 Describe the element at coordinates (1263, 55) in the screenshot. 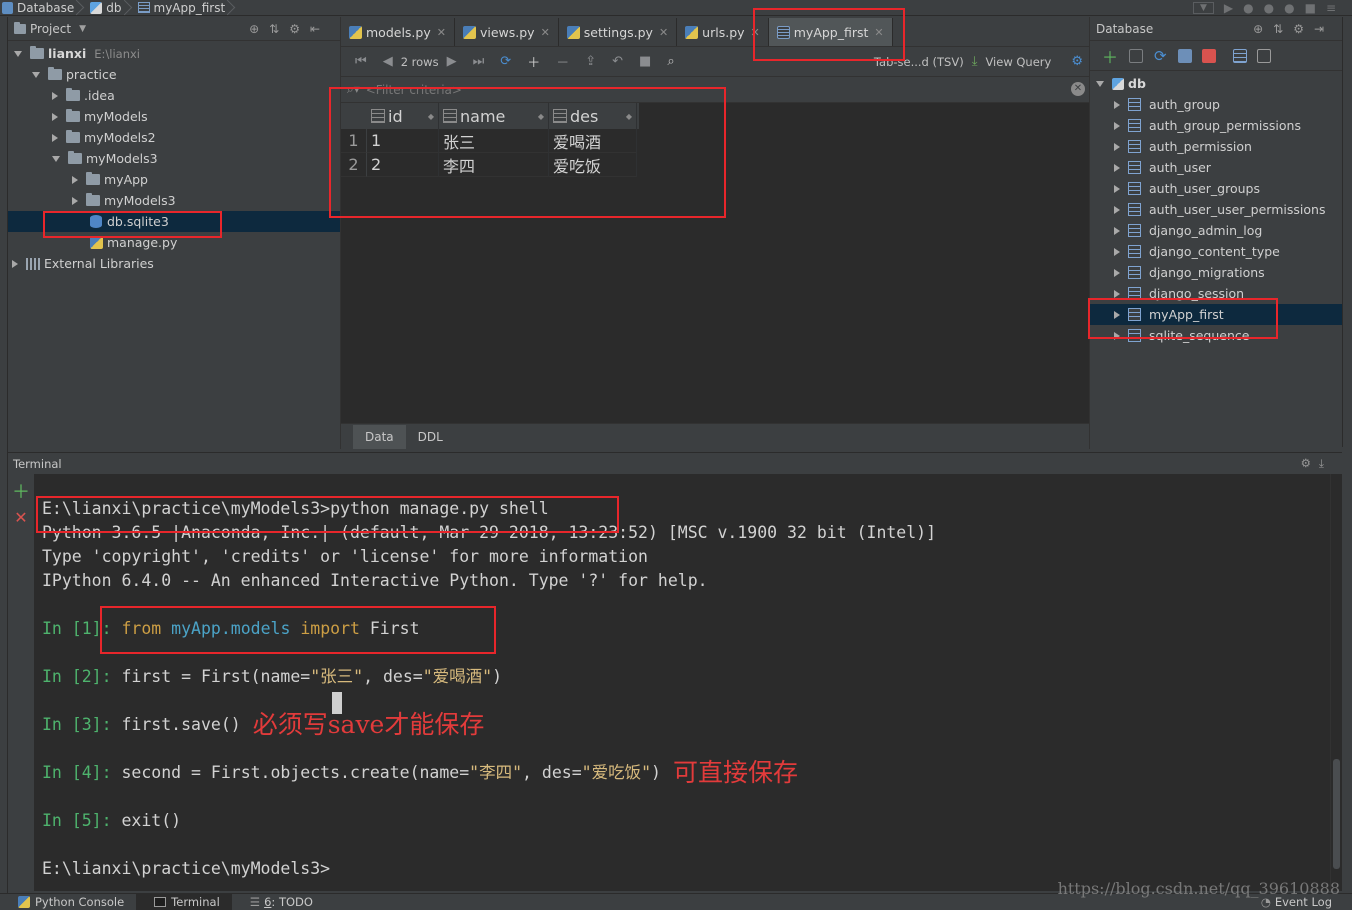

I see `console-icon` at that location.